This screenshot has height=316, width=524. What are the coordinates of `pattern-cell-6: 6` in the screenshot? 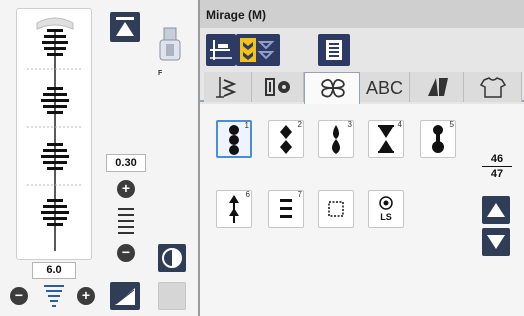 It's located at (234, 209).